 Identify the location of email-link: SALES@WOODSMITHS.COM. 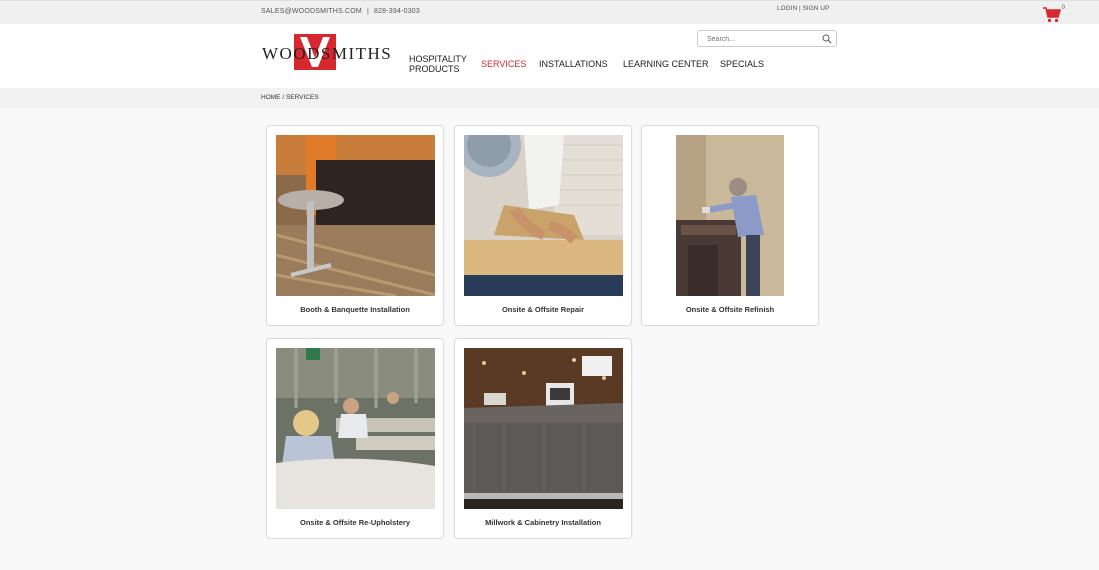
(311, 11).